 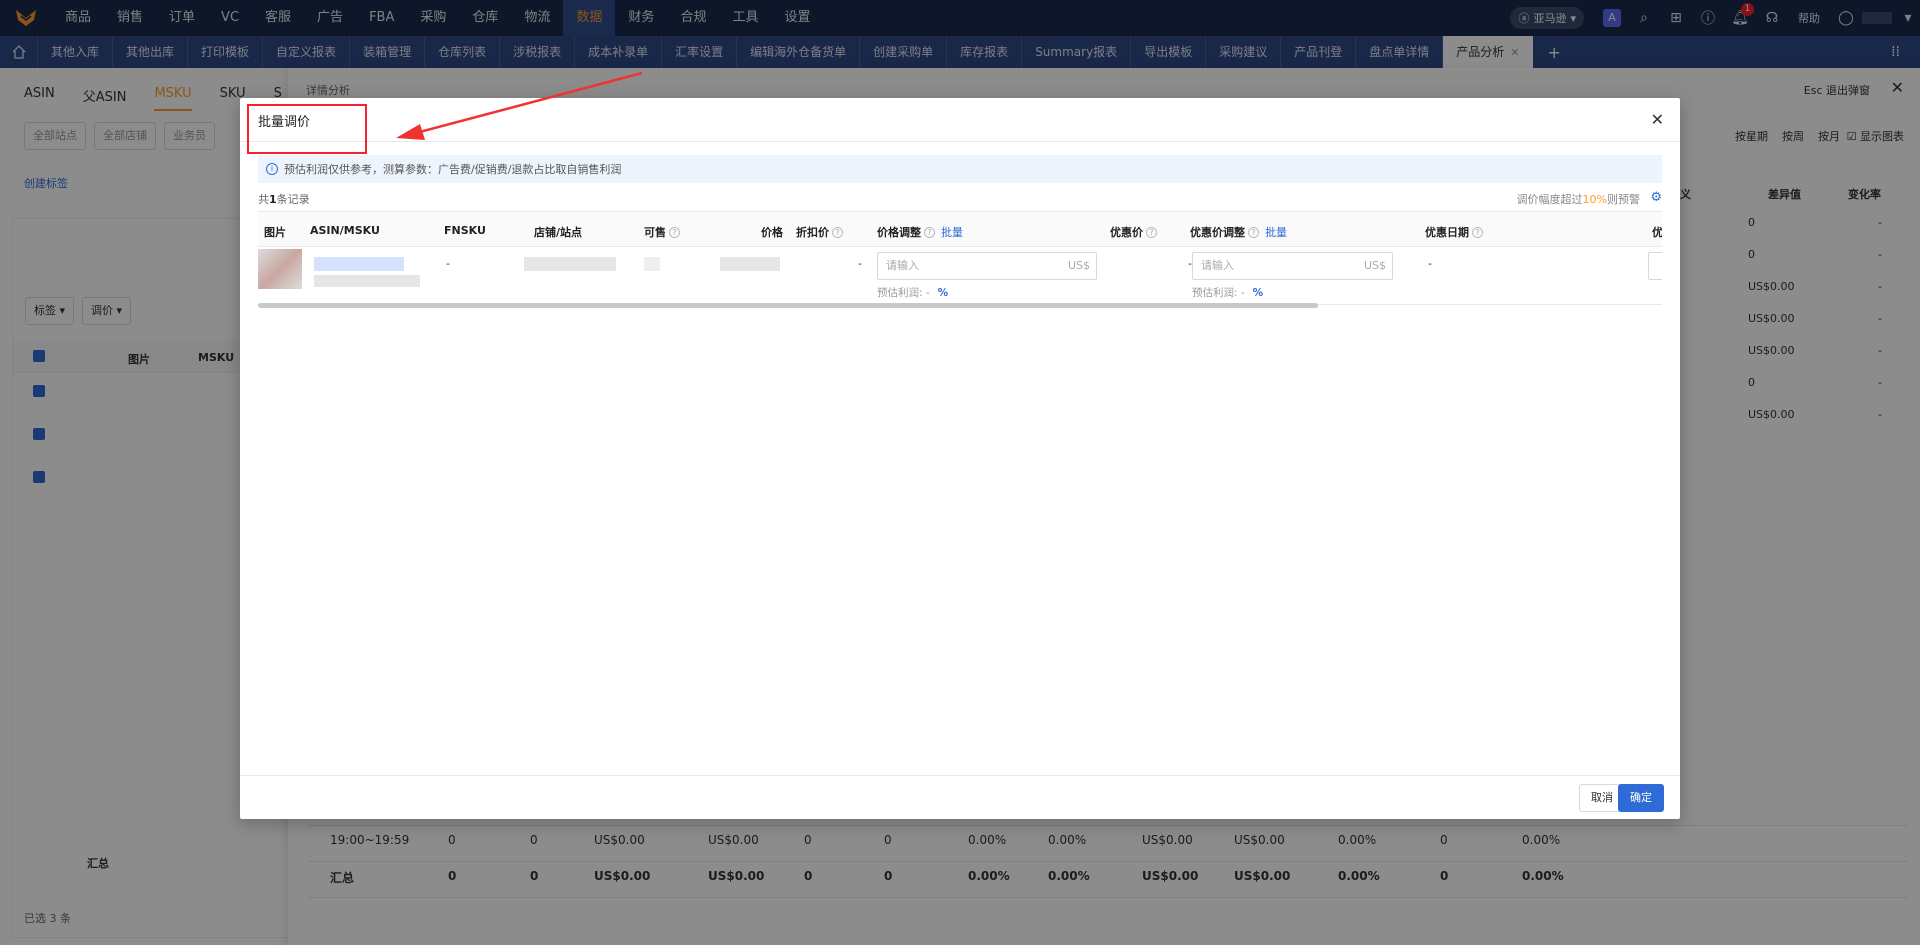 I want to click on batch-price-link: 批量, so click(x=952, y=232).